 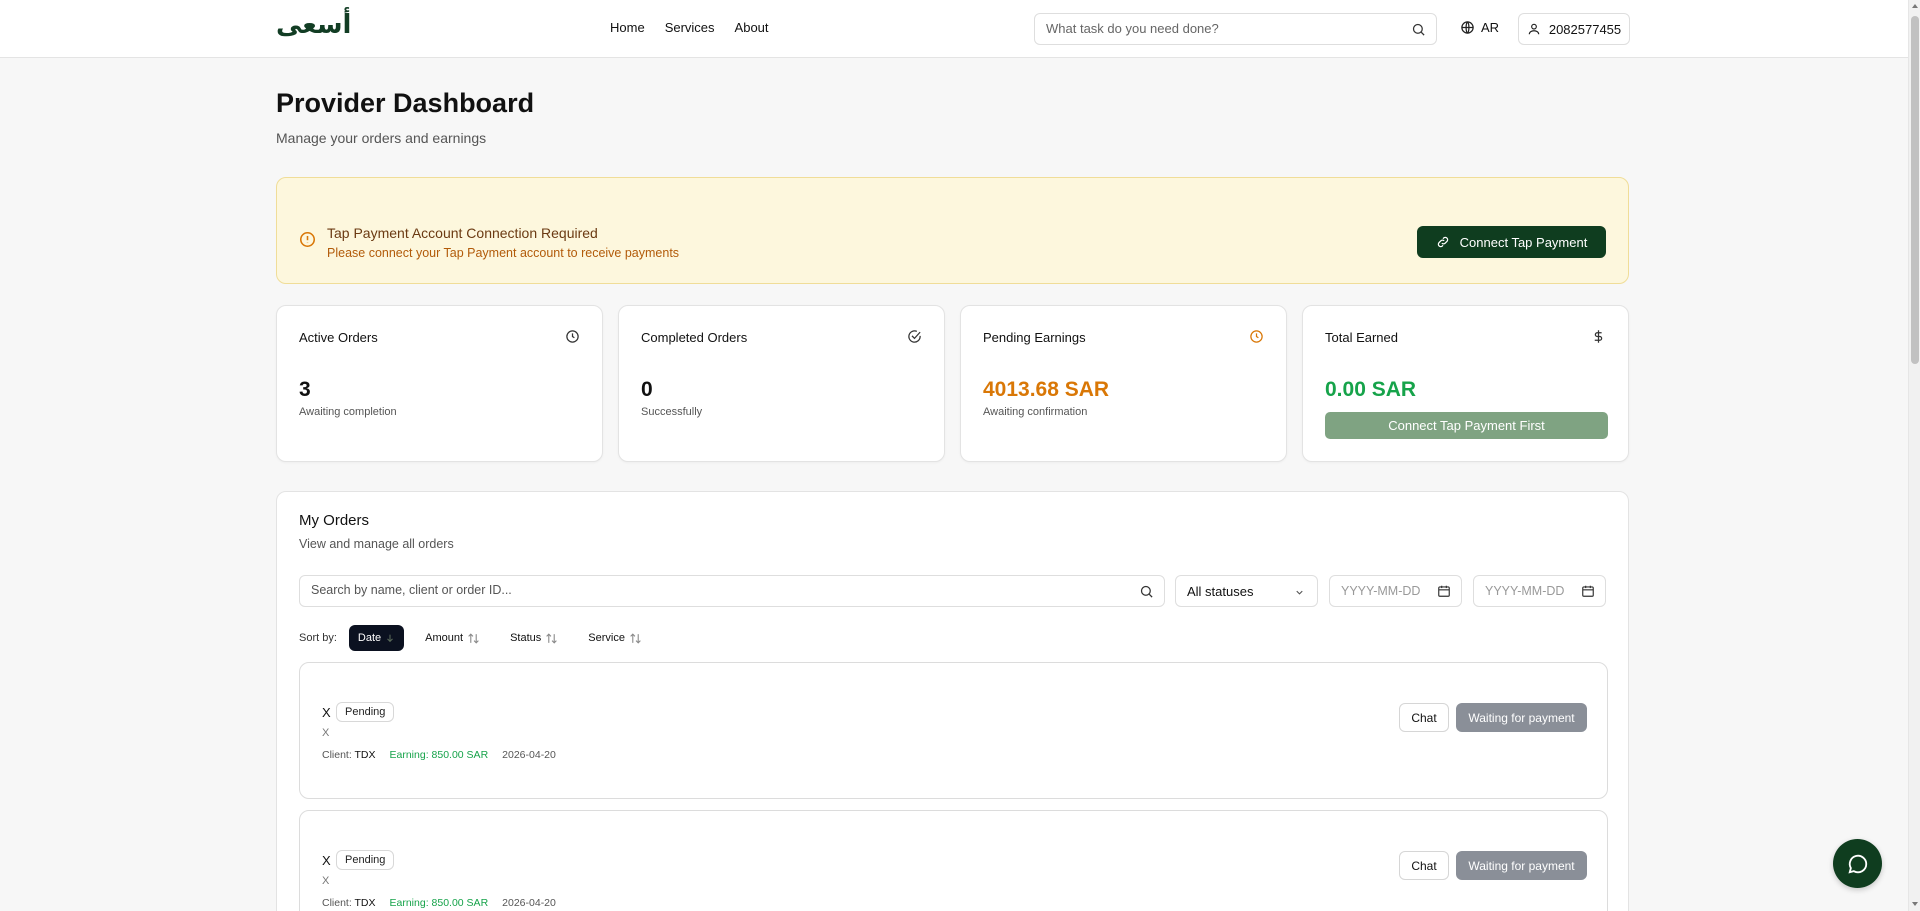 I want to click on sort-service-button: Service, so click(x=615, y=638).